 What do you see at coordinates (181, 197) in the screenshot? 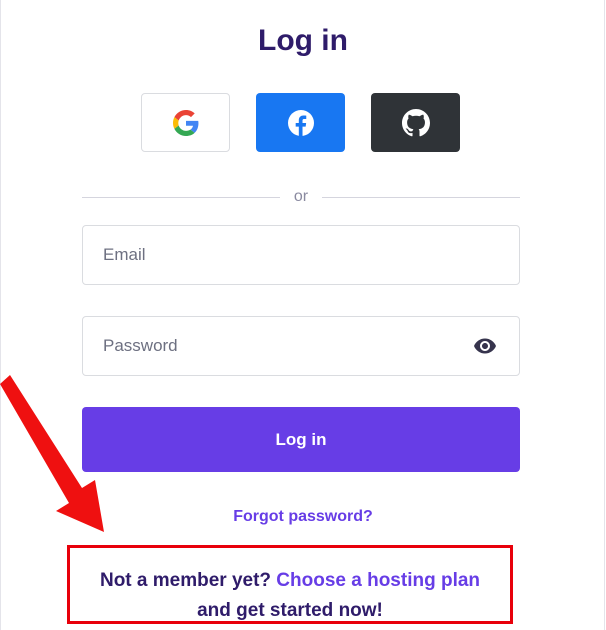
I see `divider-line-left` at bounding box center [181, 197].